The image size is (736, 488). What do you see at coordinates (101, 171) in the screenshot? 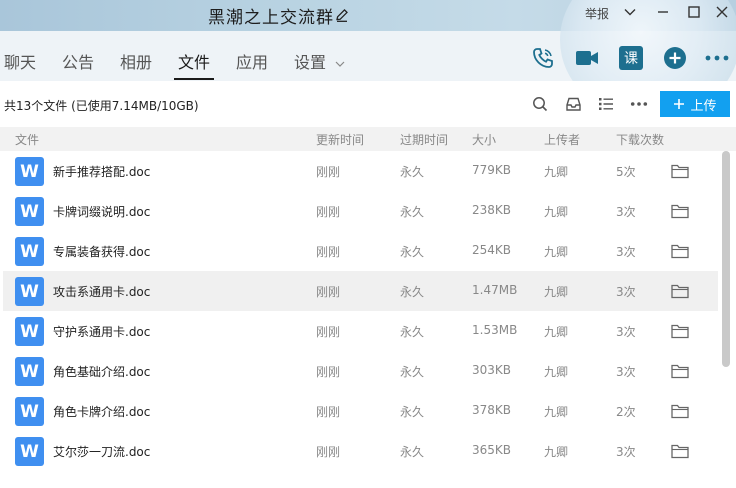
I see `file-name: 新手推荐搭配.doc` at bounding box center [101, 171].